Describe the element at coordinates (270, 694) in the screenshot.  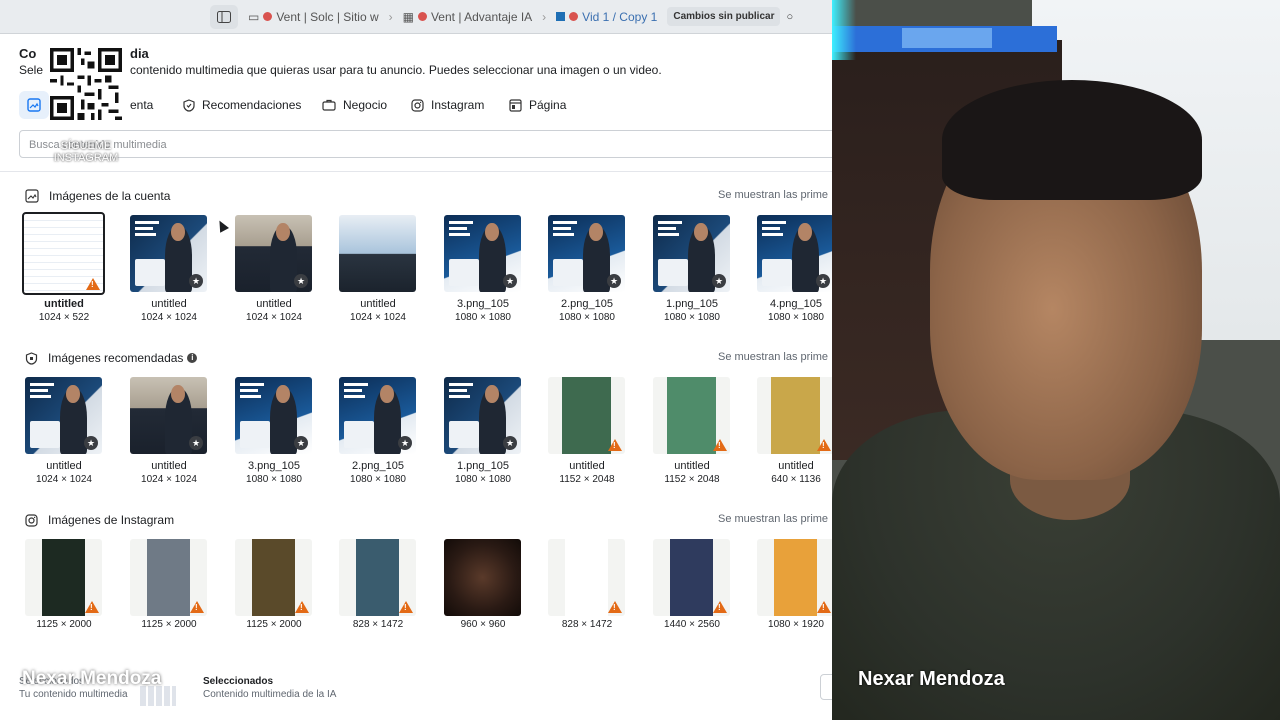
I see `footer-ai-subtitle: Contenido multimedia de la IA` at that location.